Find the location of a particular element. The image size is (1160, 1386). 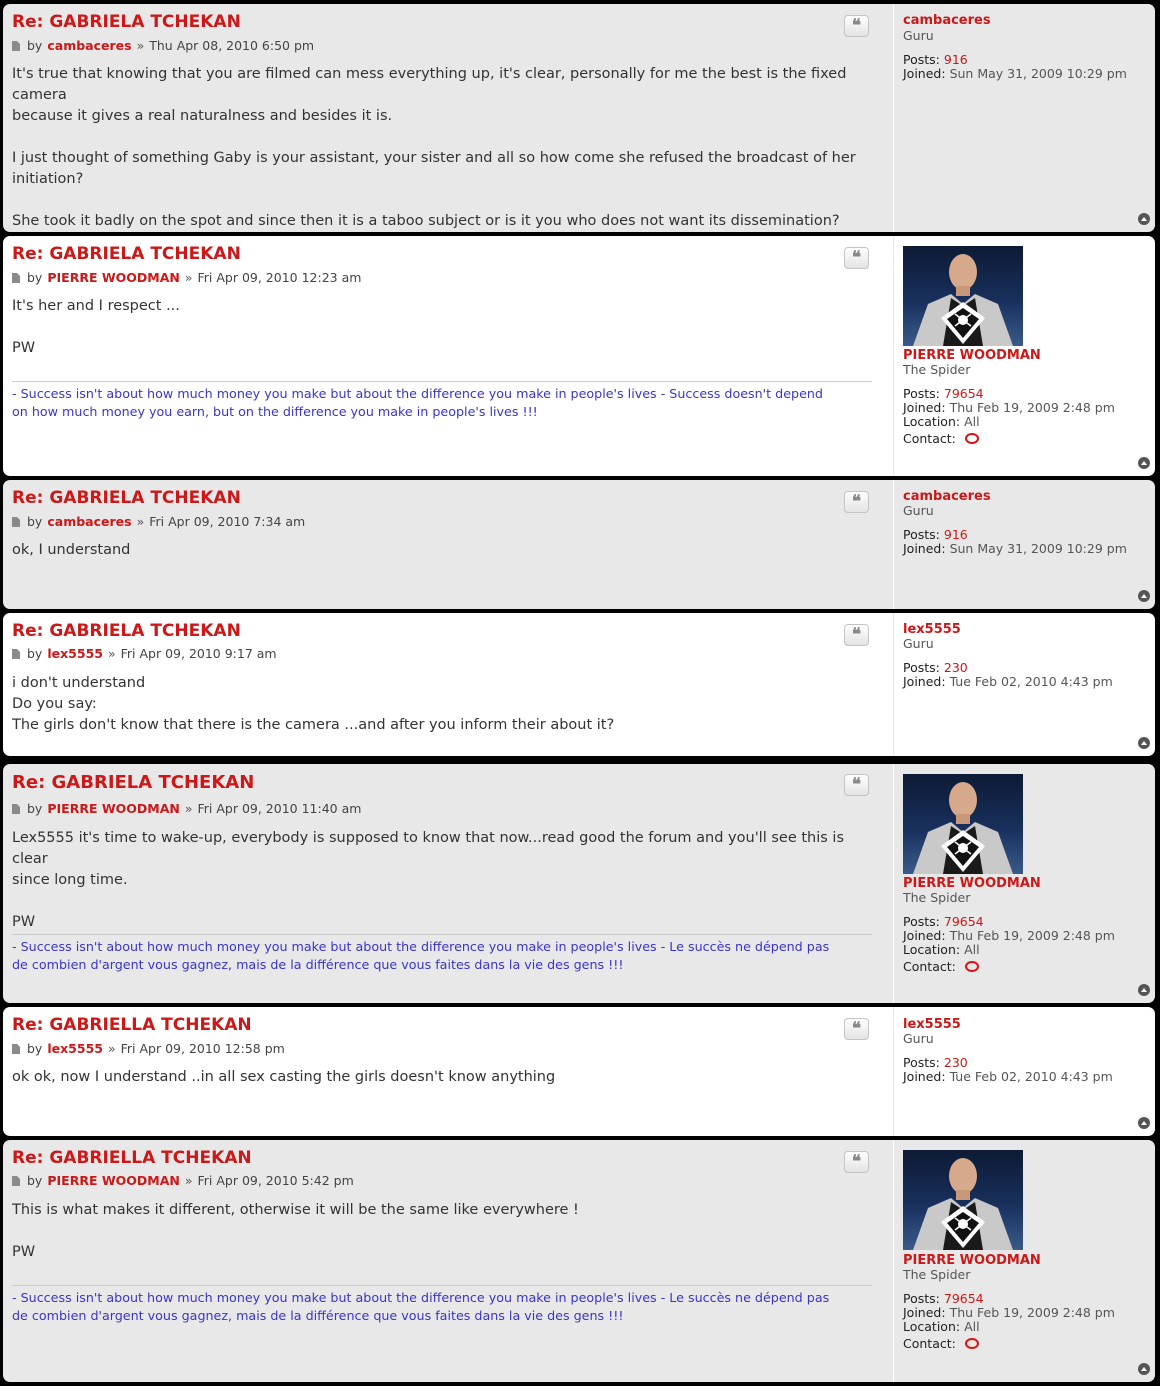

profile-joined-date: Tue Feb 02, 2010 4:43 pm is located at coordinates (1031, 1076).